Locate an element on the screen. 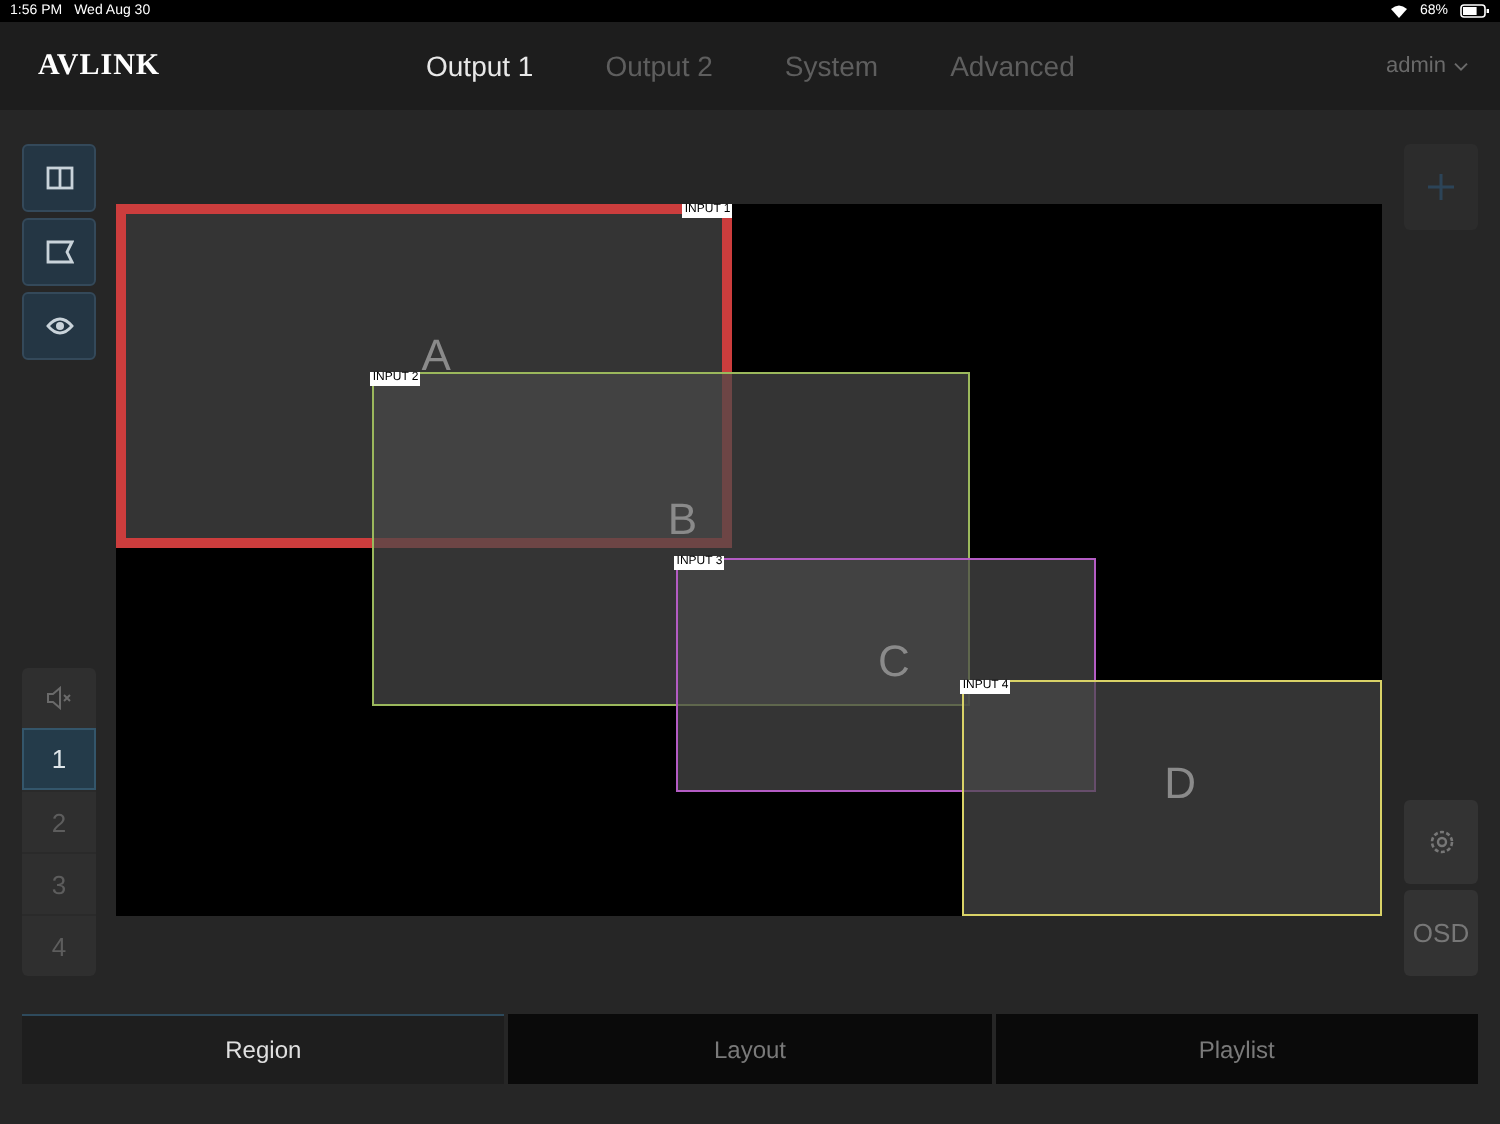  window-letter: D is located at coordinates (1180, 784).